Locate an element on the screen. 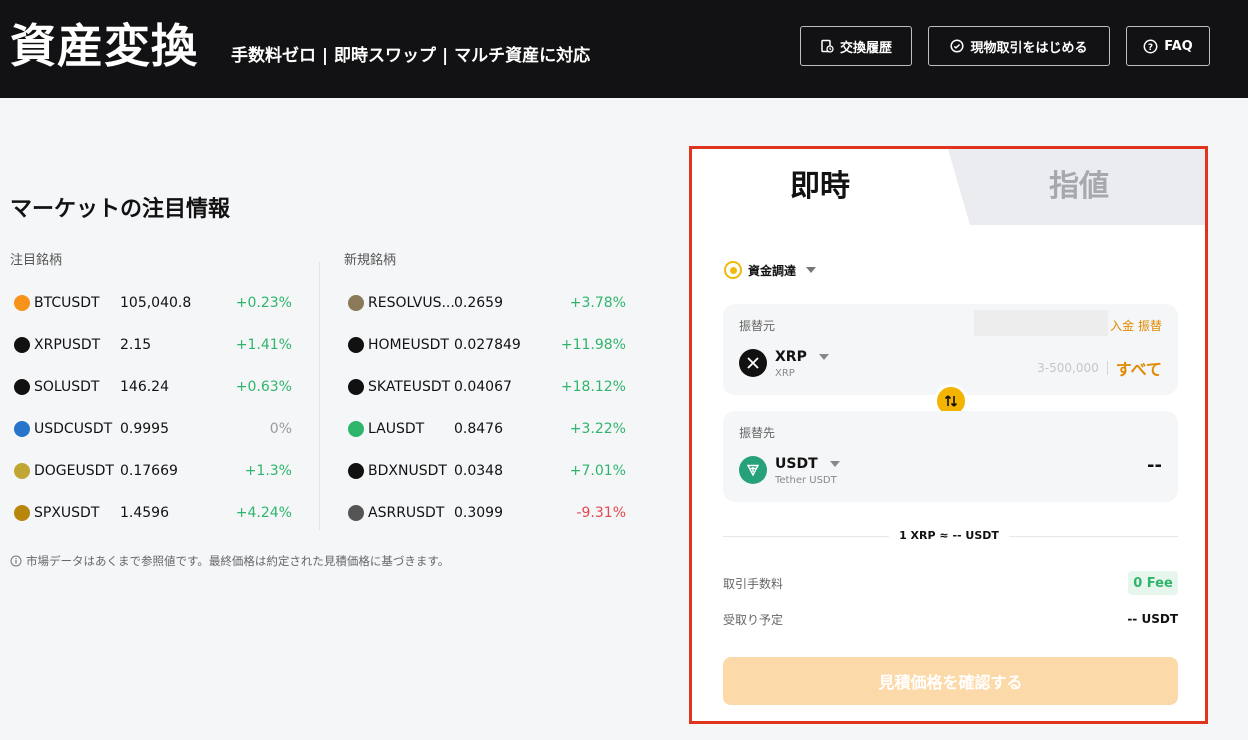 The image size is (1248, 740). market-row: BDXNUSDT 0.0348 +7.01% is located at coordinates (487, 471).